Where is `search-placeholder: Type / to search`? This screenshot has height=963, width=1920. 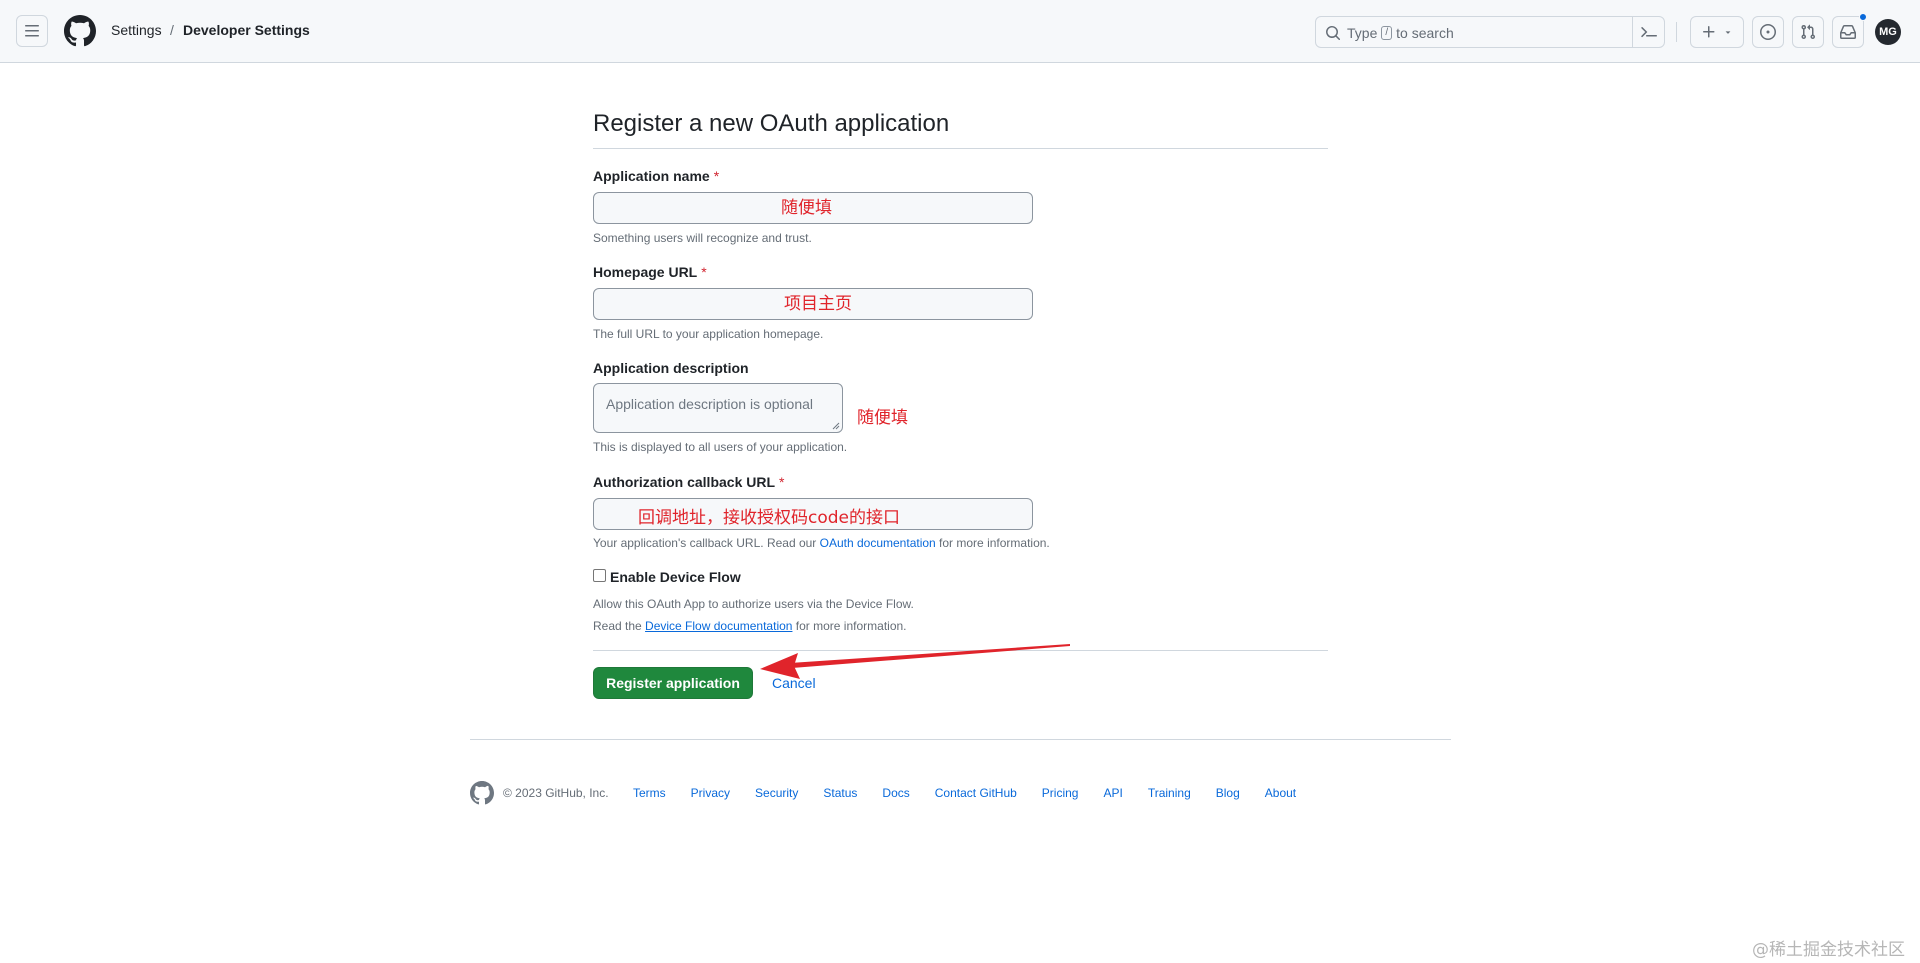 search-placeholder: Type / to search is located at coordinates (1400, 33).